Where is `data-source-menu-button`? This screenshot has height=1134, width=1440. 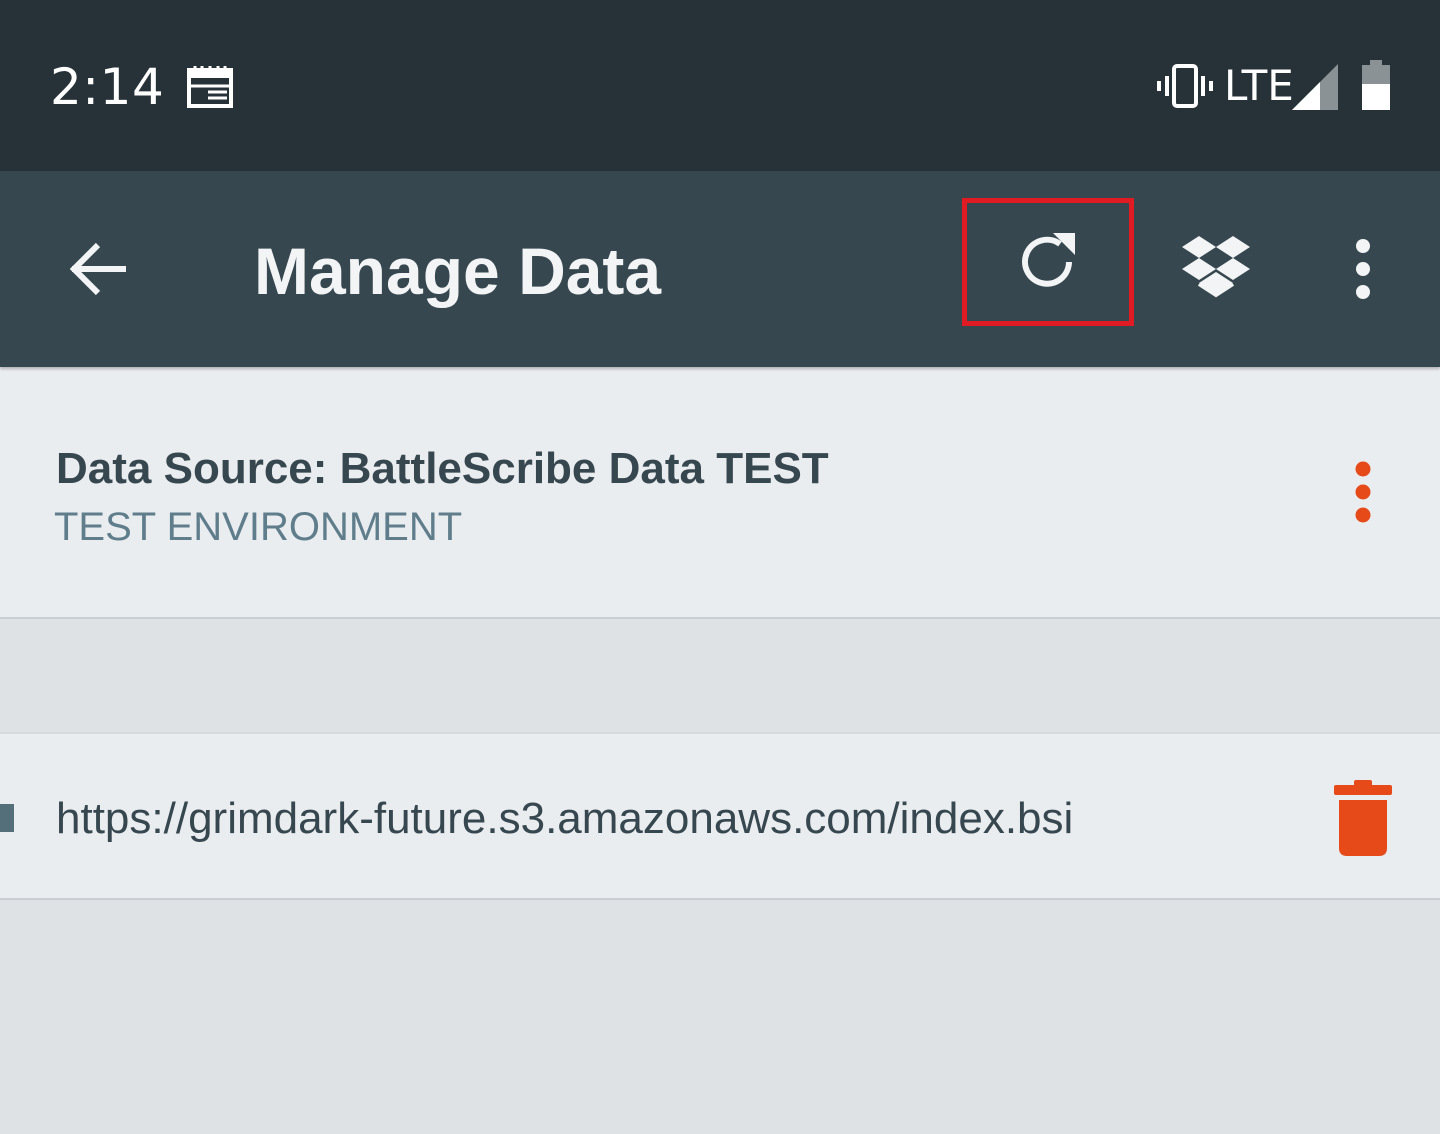
data-source-menu-button is located at coordinates (1363, 492).